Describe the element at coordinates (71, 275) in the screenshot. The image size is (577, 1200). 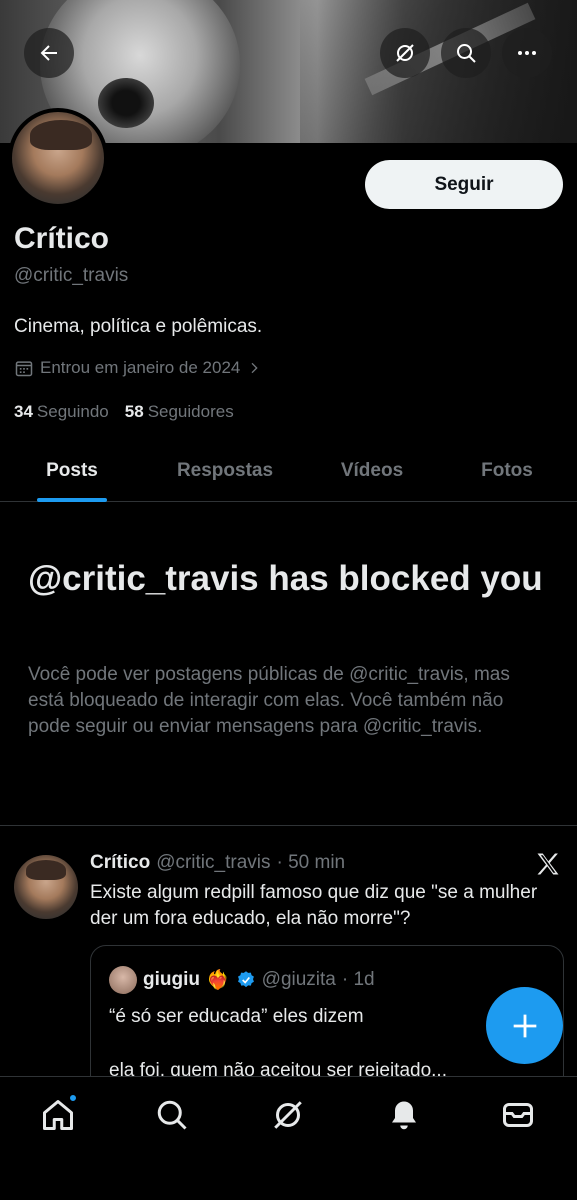
I see `profile-handle: @critic_travis` at that location.